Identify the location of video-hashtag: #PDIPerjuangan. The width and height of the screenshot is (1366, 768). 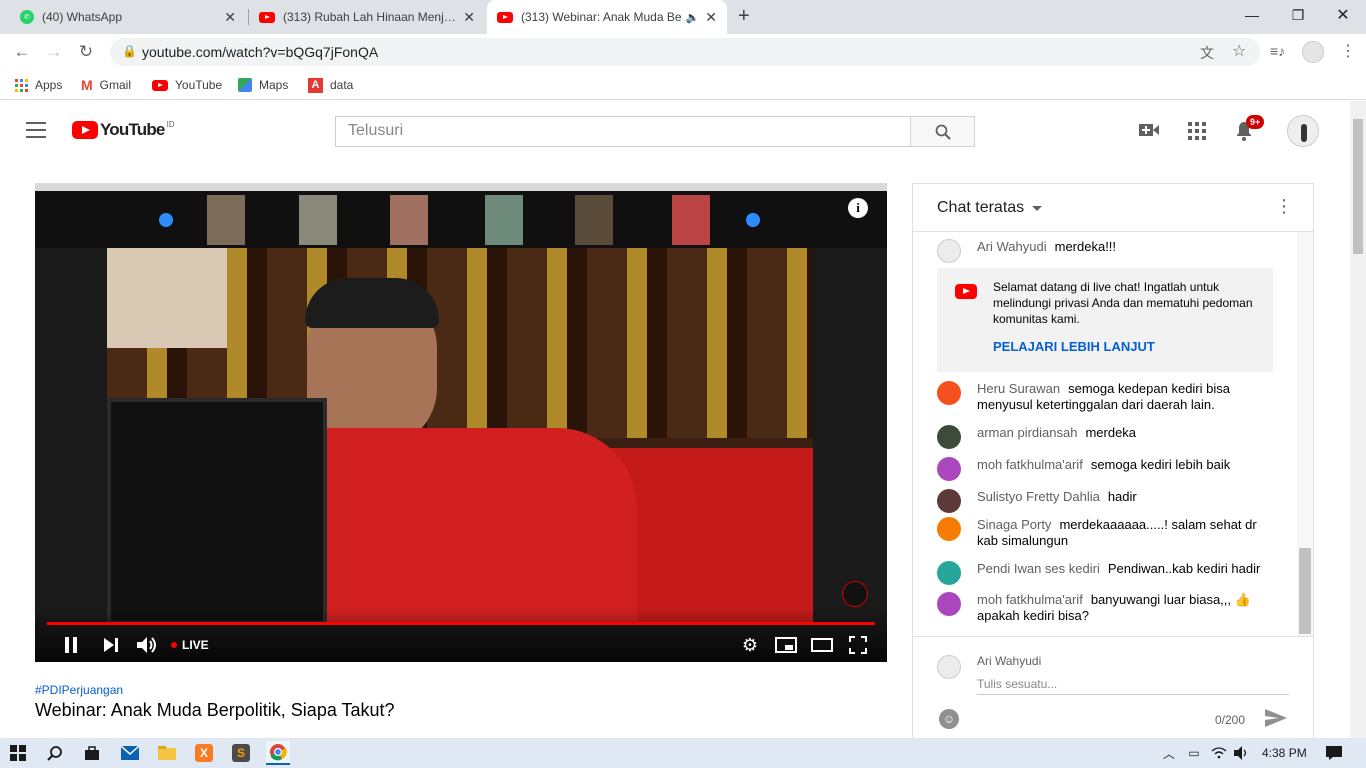
(79, 690).